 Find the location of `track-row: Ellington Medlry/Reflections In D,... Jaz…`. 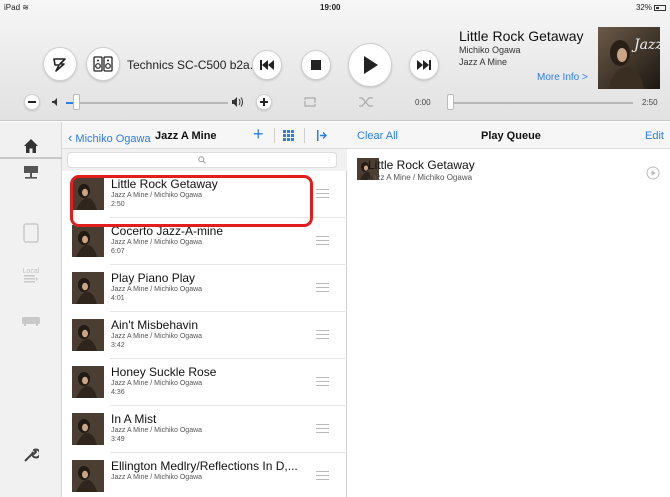

track-row: Ellington Medlry/Reflections In D,... Jaz… is located at coordinates (204, 475).